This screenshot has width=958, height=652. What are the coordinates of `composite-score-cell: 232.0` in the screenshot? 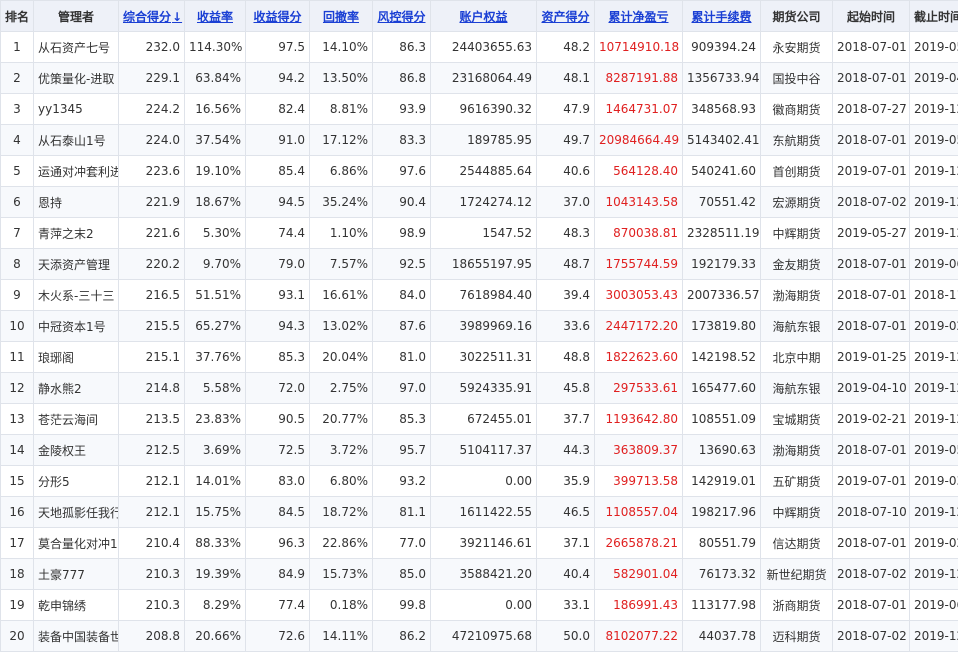 It's located at (152, 47).